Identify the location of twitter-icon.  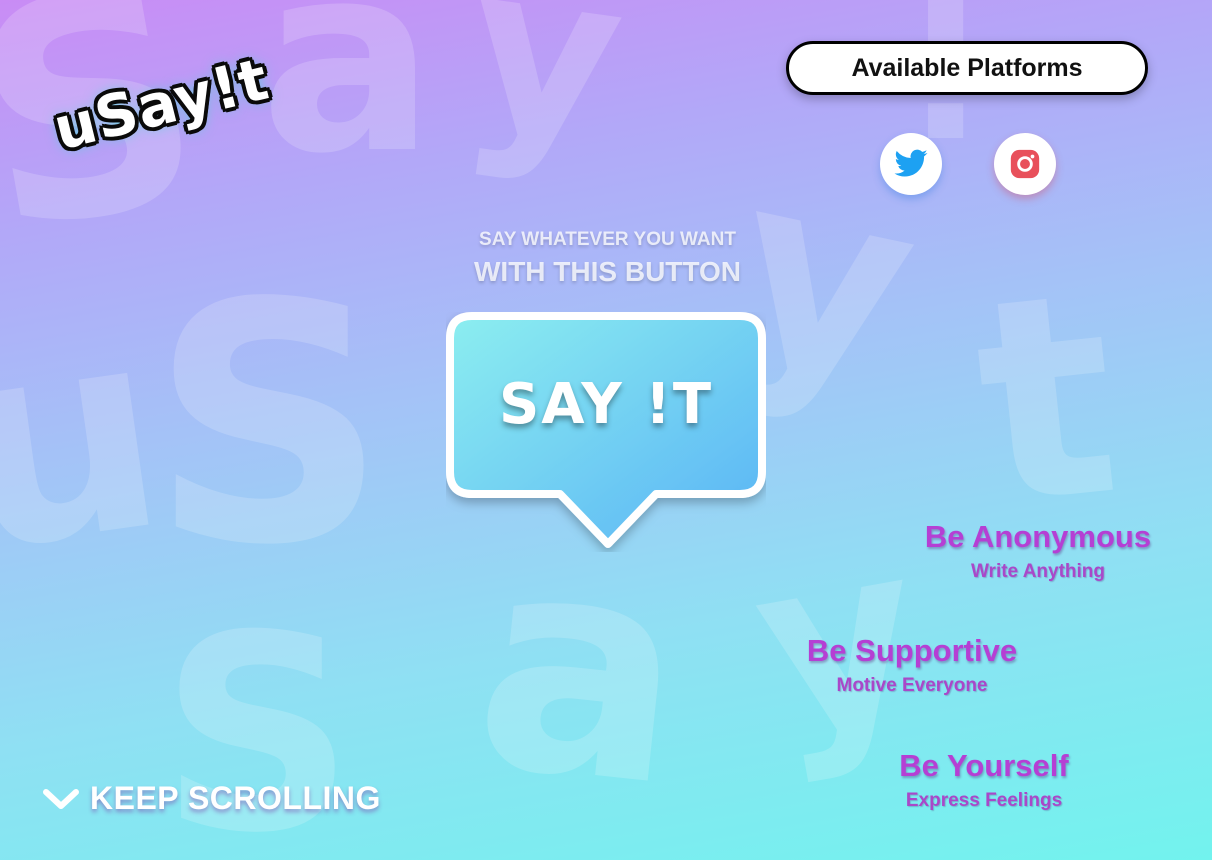
(911, 163).